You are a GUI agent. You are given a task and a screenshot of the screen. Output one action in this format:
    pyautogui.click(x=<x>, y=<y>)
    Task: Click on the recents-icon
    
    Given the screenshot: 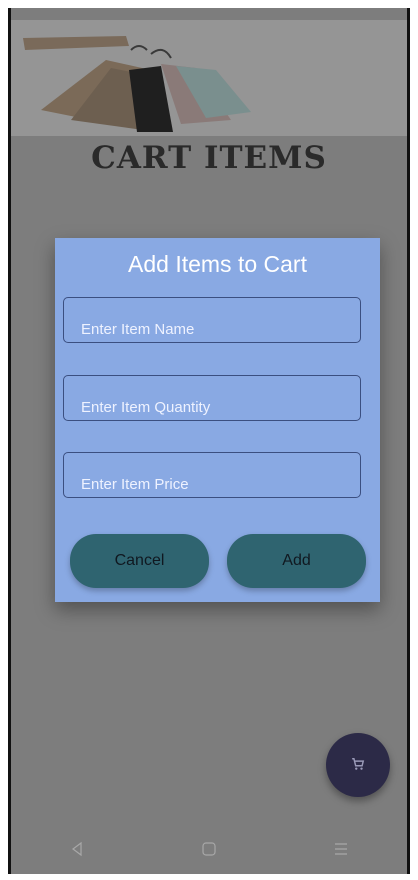 What is the action you would take?
    pyautogui.click(x=341, y=851)
    